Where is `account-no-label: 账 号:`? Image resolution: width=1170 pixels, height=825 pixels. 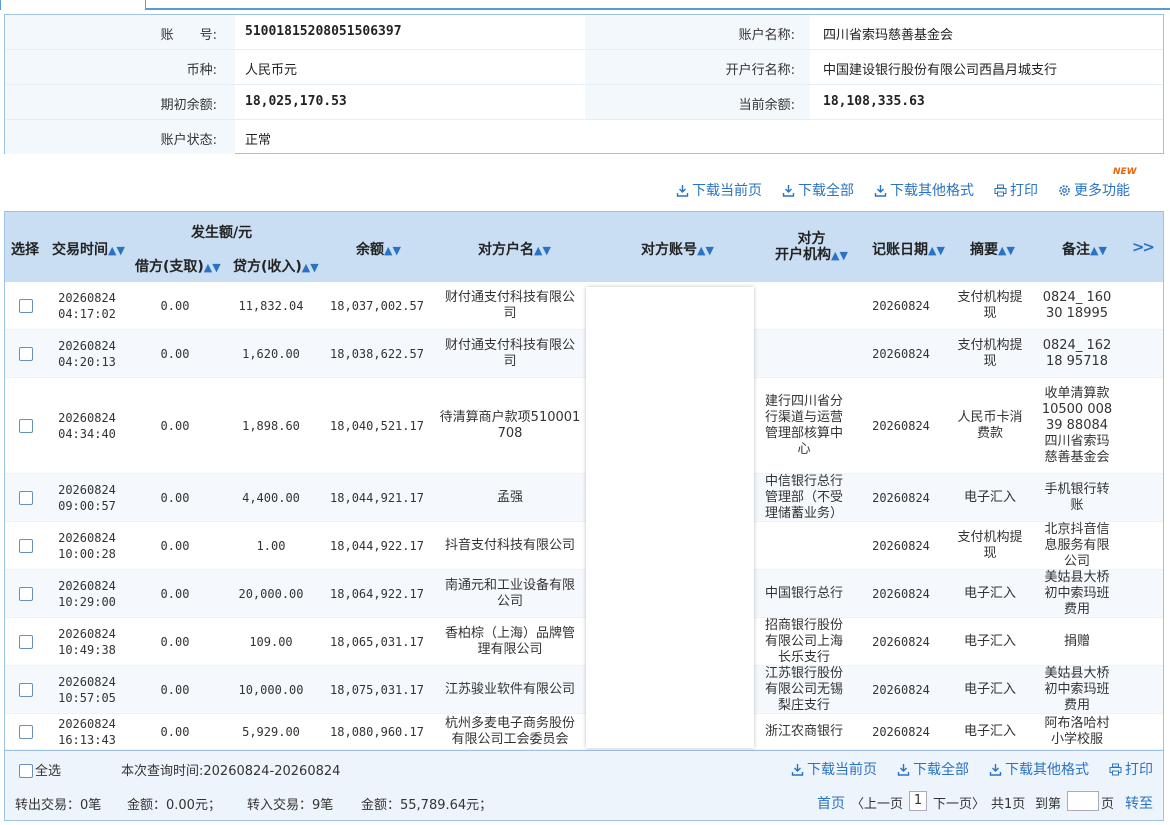
account-no-label: 账 号: is located at coordinates (188, 35).